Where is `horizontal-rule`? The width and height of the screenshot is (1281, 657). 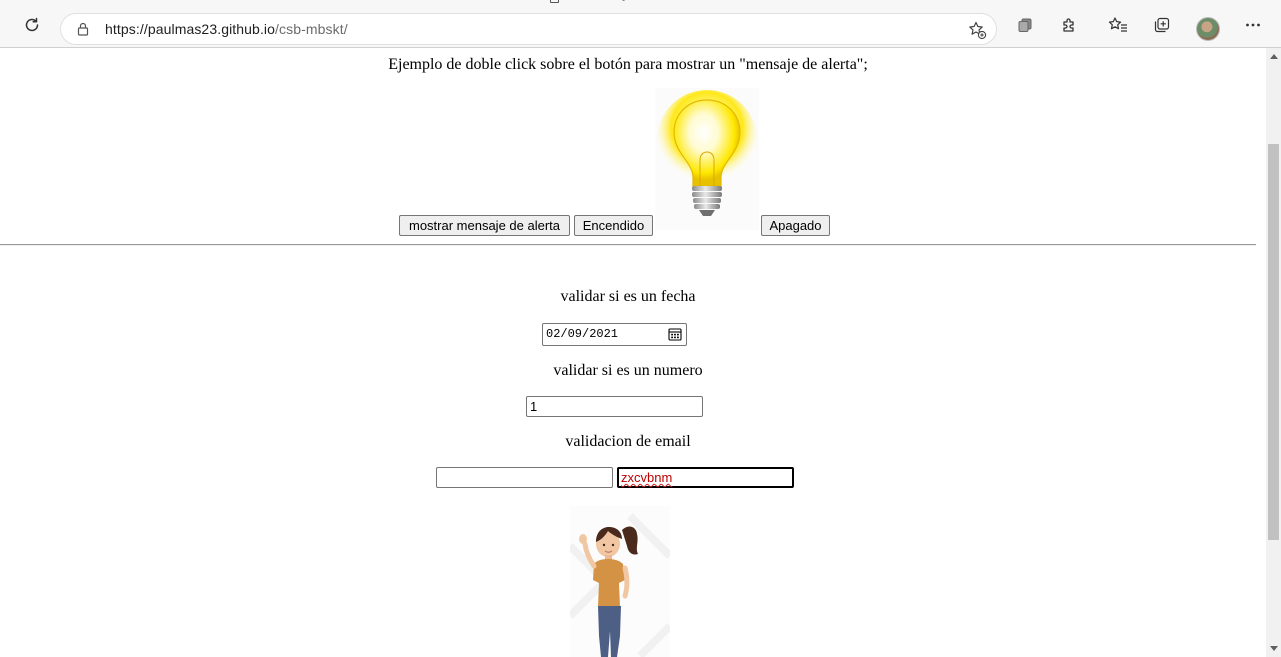
horizontal-rule is located at coordinates (628, 245).